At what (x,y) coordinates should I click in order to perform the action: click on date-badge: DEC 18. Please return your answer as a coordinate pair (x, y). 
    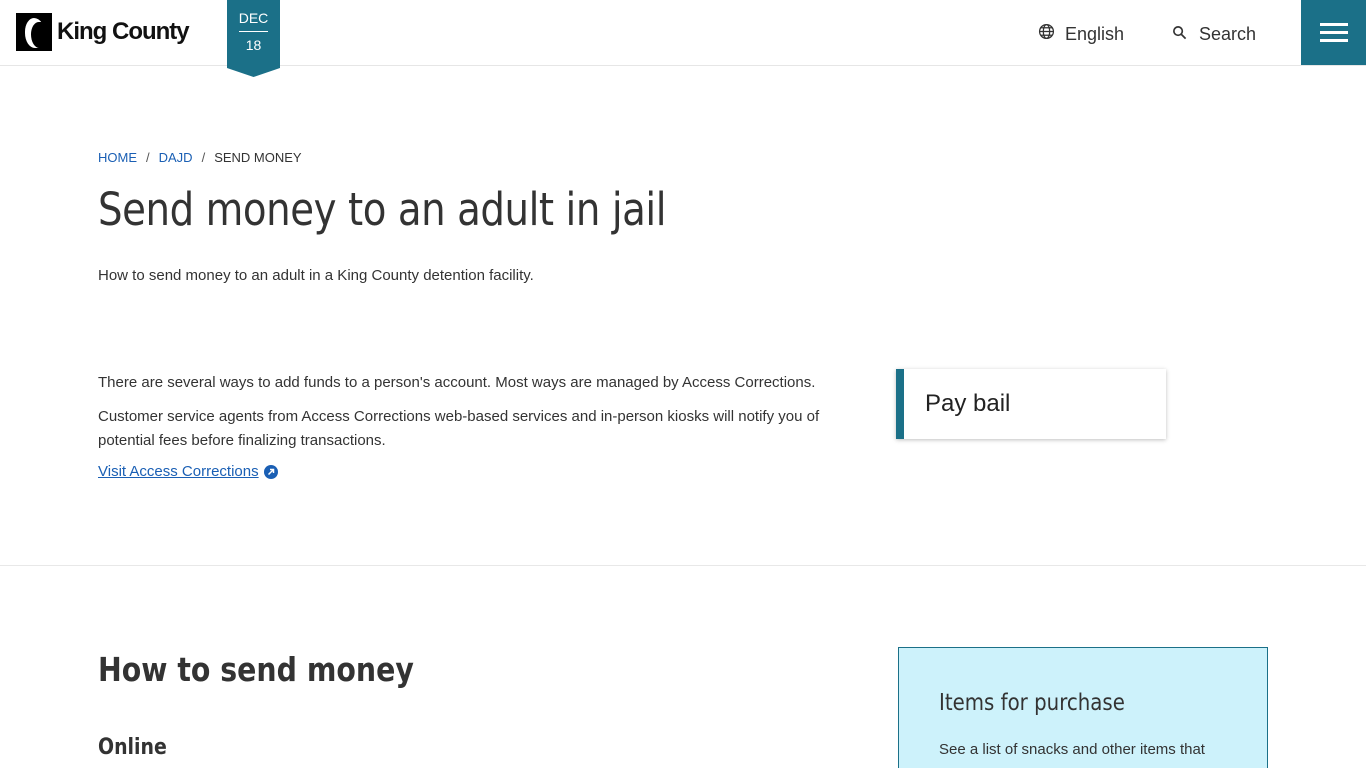
    Looking at the image, I should click on (253, 38).